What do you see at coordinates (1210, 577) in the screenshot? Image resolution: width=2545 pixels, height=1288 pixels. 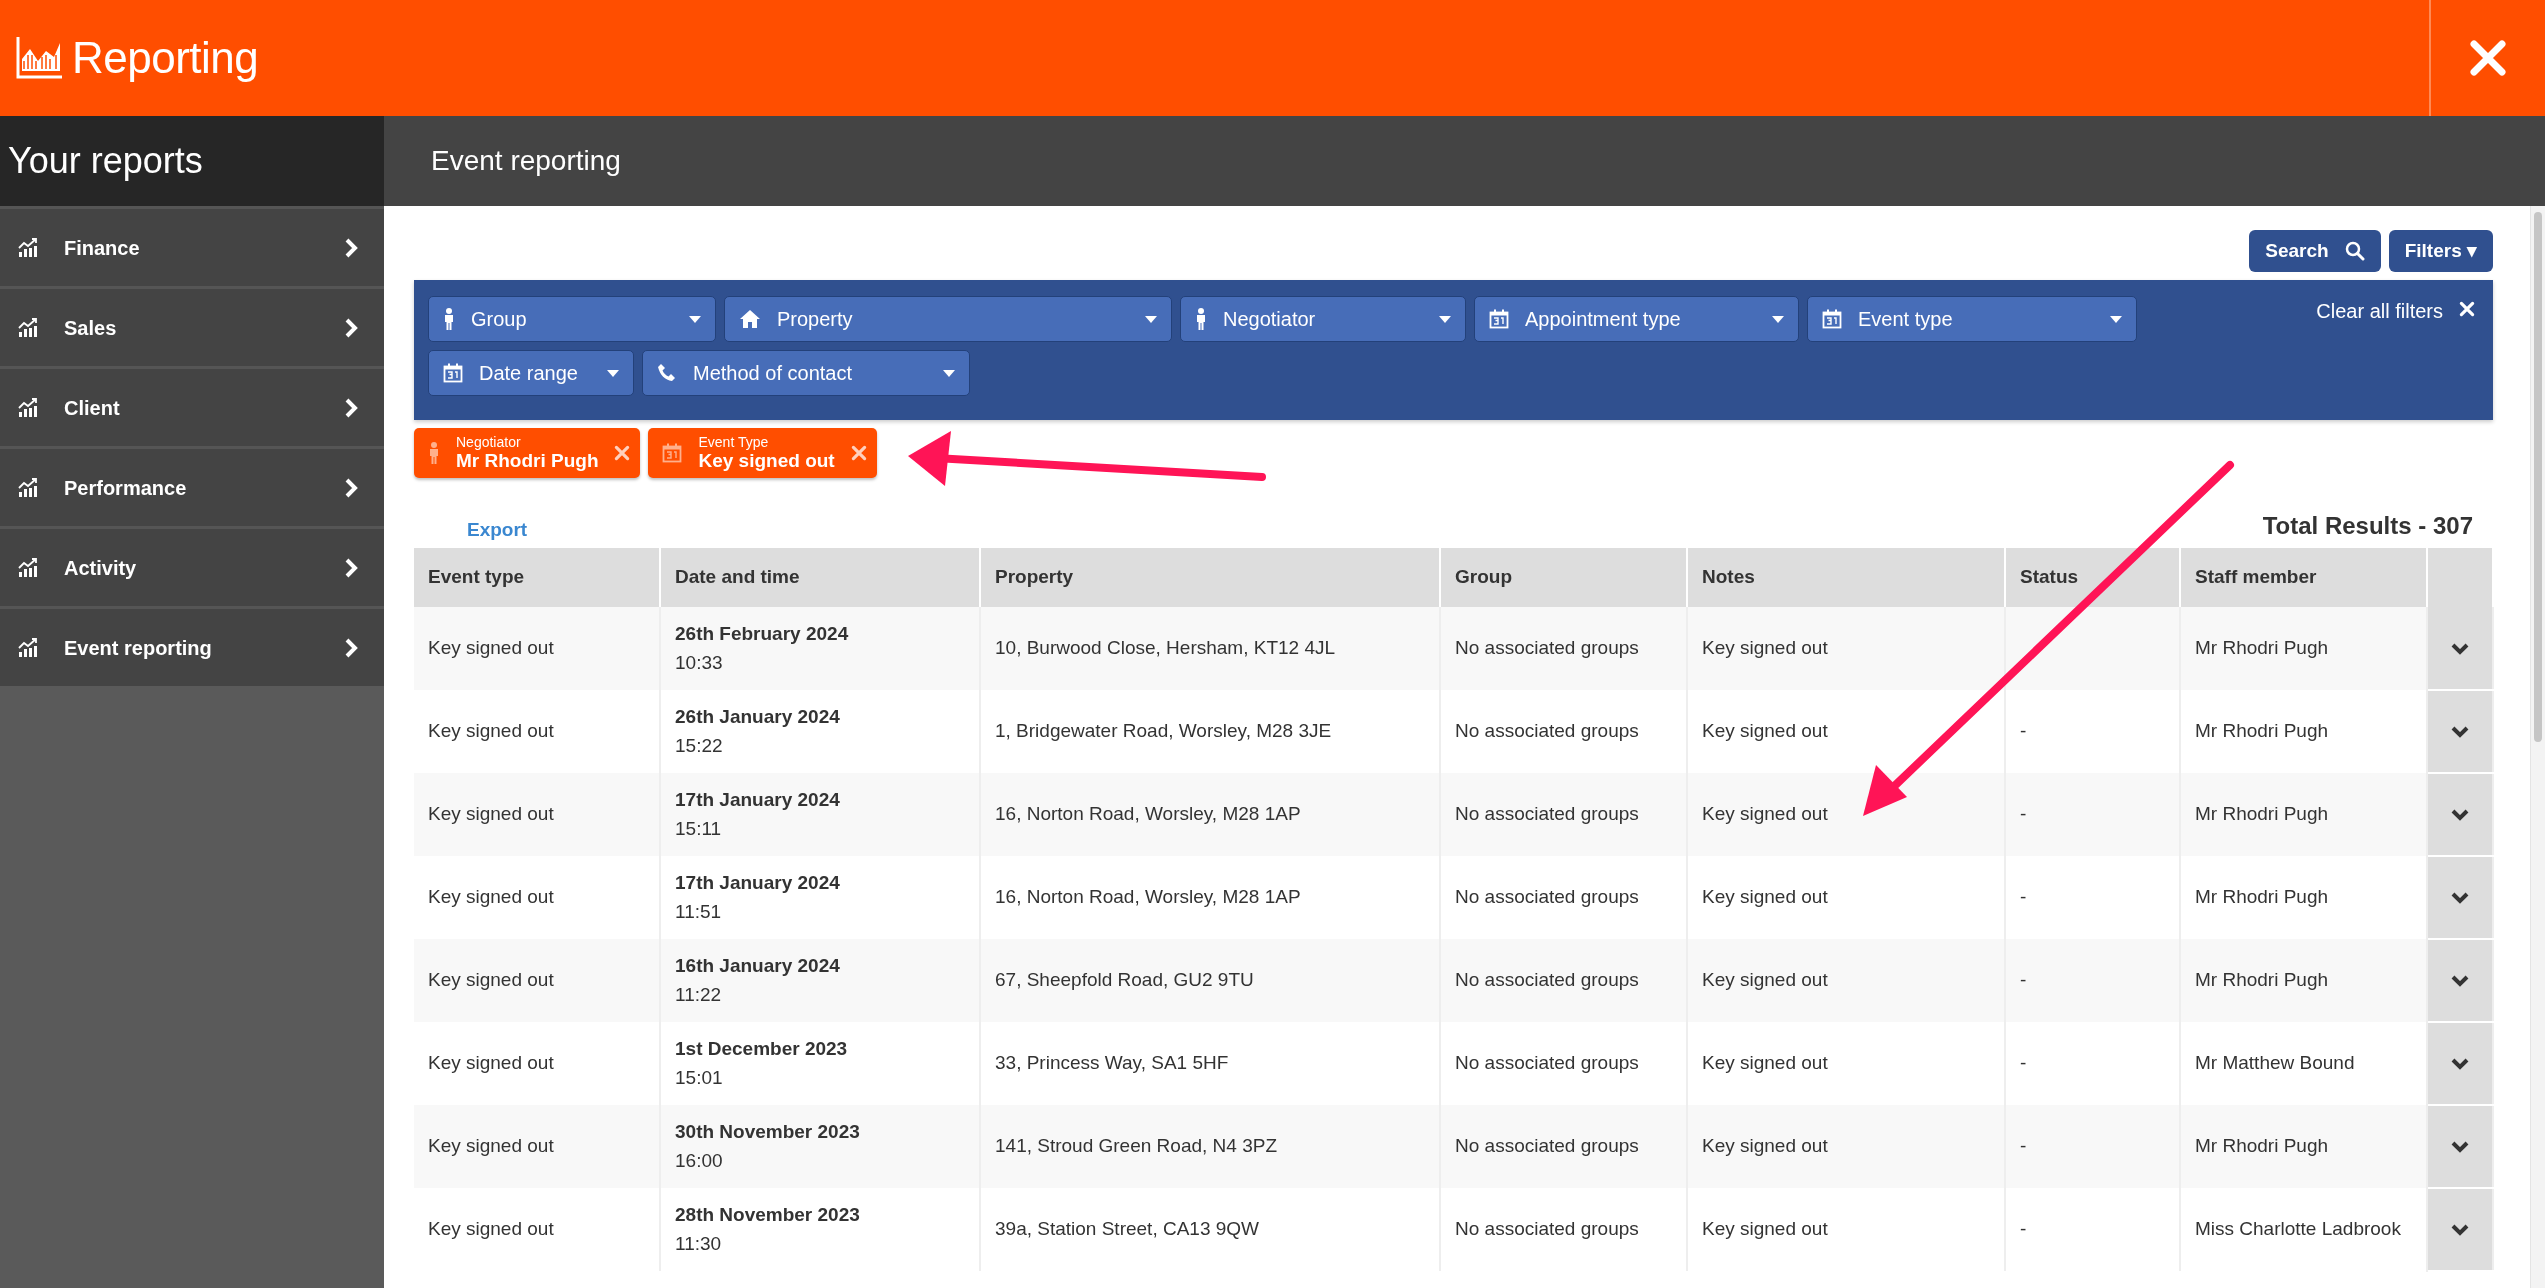 I see `column-header: Property` at bounding box center [1210, 577].